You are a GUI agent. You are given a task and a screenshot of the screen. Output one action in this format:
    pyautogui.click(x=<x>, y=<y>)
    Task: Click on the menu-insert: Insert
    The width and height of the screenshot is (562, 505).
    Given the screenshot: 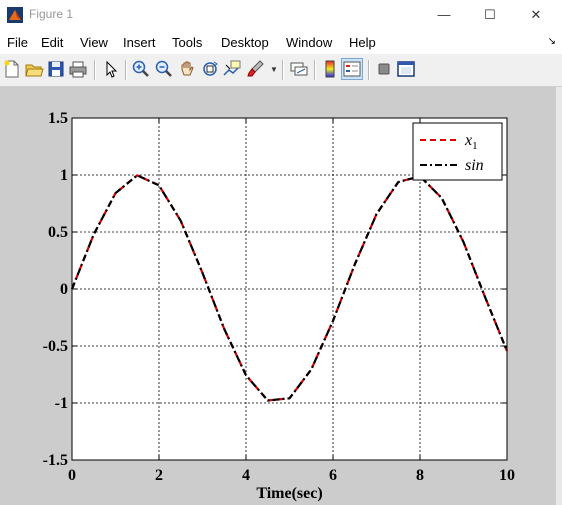 What is the action you would take?
    pyautogui.click(x=139, y=42)
    